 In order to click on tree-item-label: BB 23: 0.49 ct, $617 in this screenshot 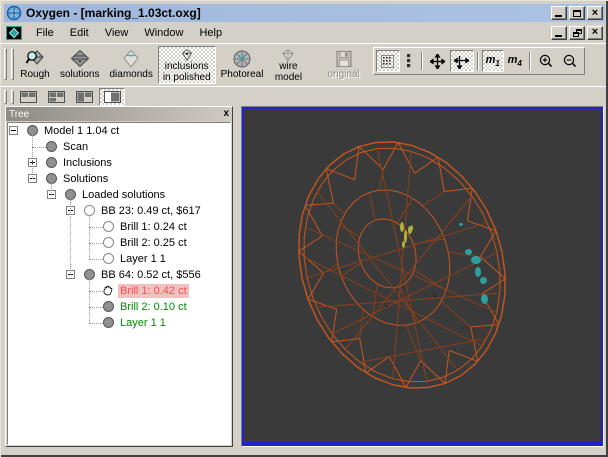, I will do `click(151, 211)`.